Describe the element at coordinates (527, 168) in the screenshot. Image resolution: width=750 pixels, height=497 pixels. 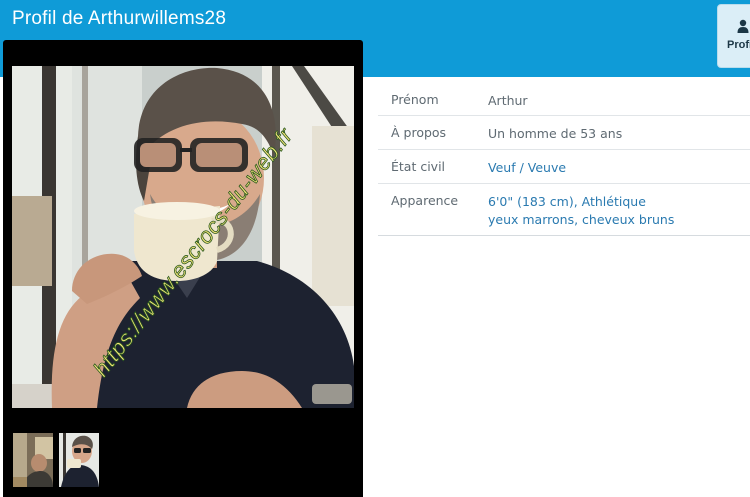
I see `detail-value-link: Veuf / Veuve` at that location.